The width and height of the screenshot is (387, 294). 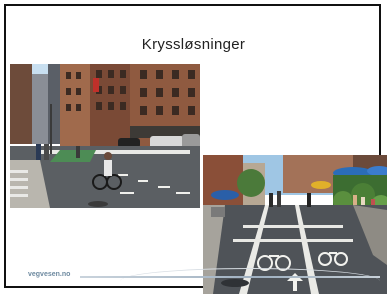 I want to click on slide-title: Kryssløsninger, so click(x=193, y=44).